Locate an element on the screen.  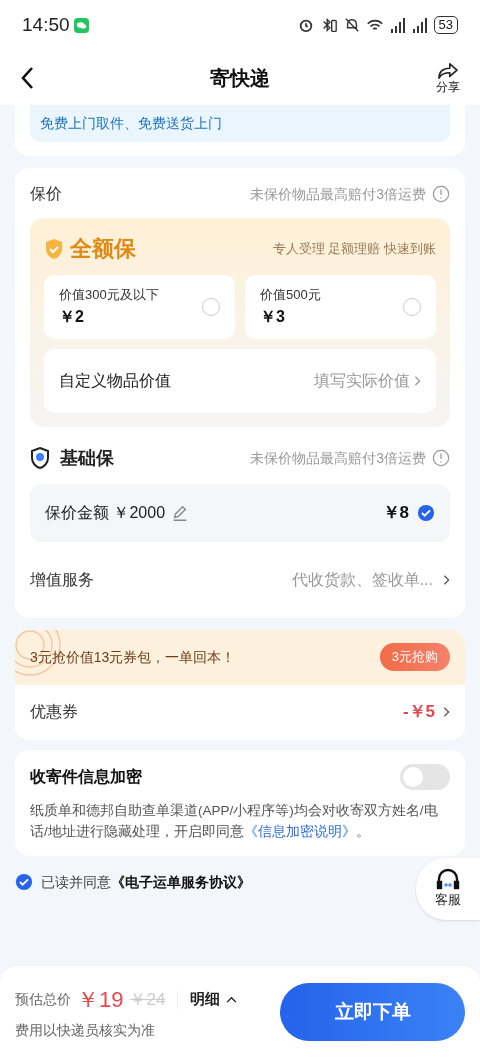
basic-coverage-row: 保价金额 ￥2000 ￥8 is located at coordinates (240, 512).